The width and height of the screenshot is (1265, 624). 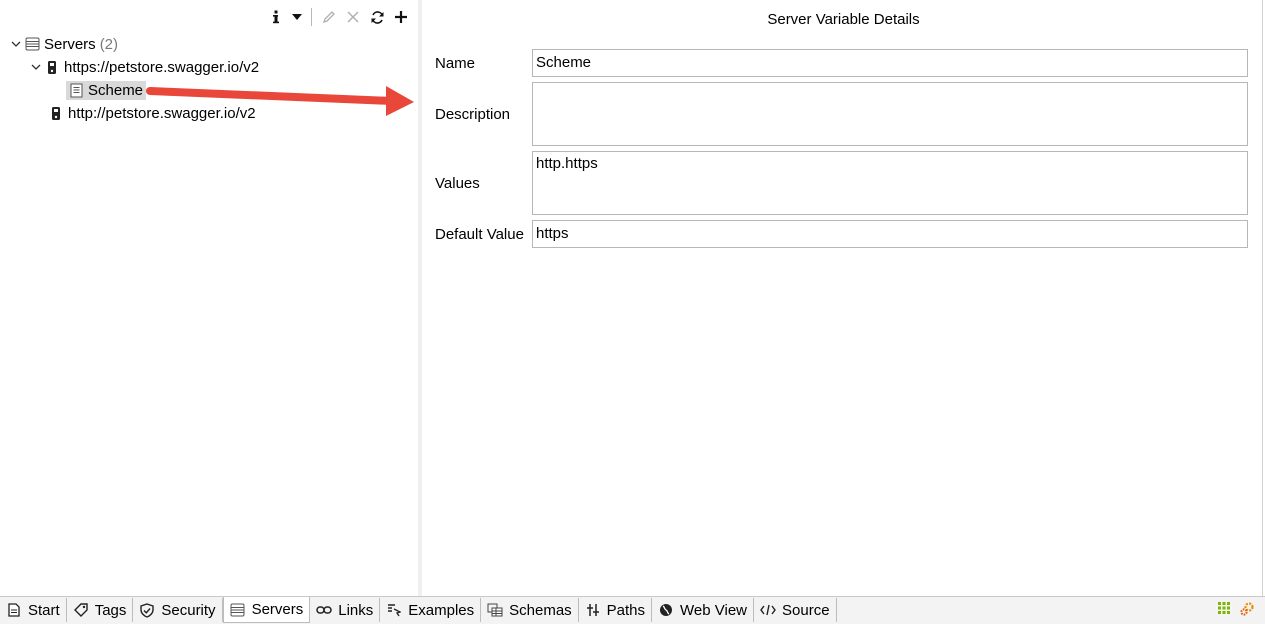 I want to click on tab-label: Web View, so click(x=714, y=610).